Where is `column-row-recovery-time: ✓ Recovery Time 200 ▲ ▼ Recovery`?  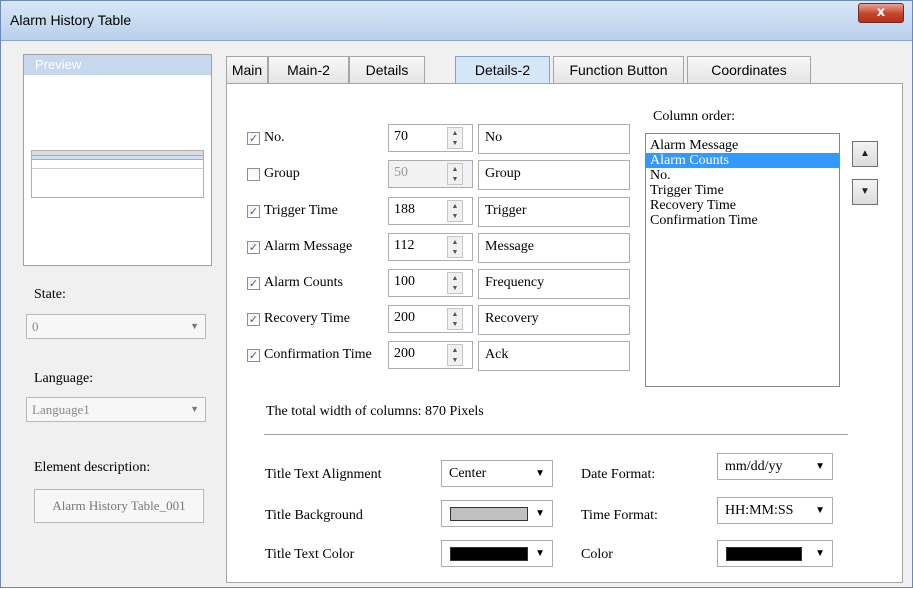
column-row-recovery-time: ✓ Recovery Time 200 ▲ ▼ Recovery is located at coordinates (428, 320).